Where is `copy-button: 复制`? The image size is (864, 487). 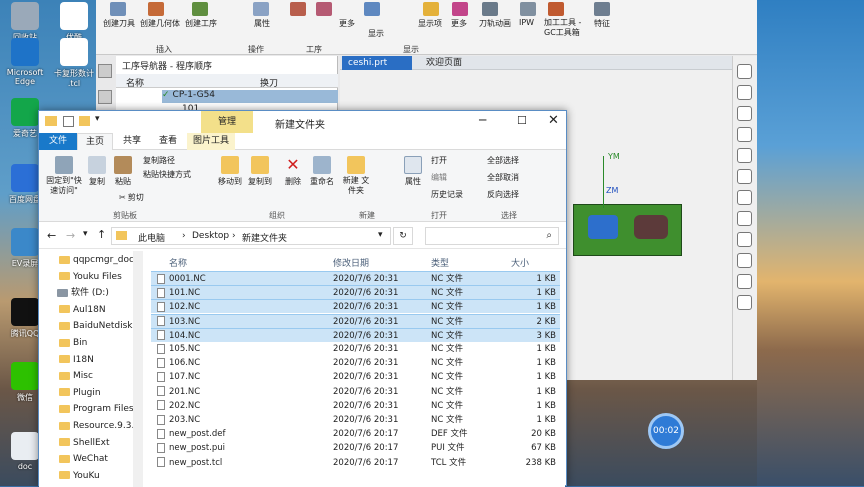
copy-button: 复制 is located at coordinates (97, 171).